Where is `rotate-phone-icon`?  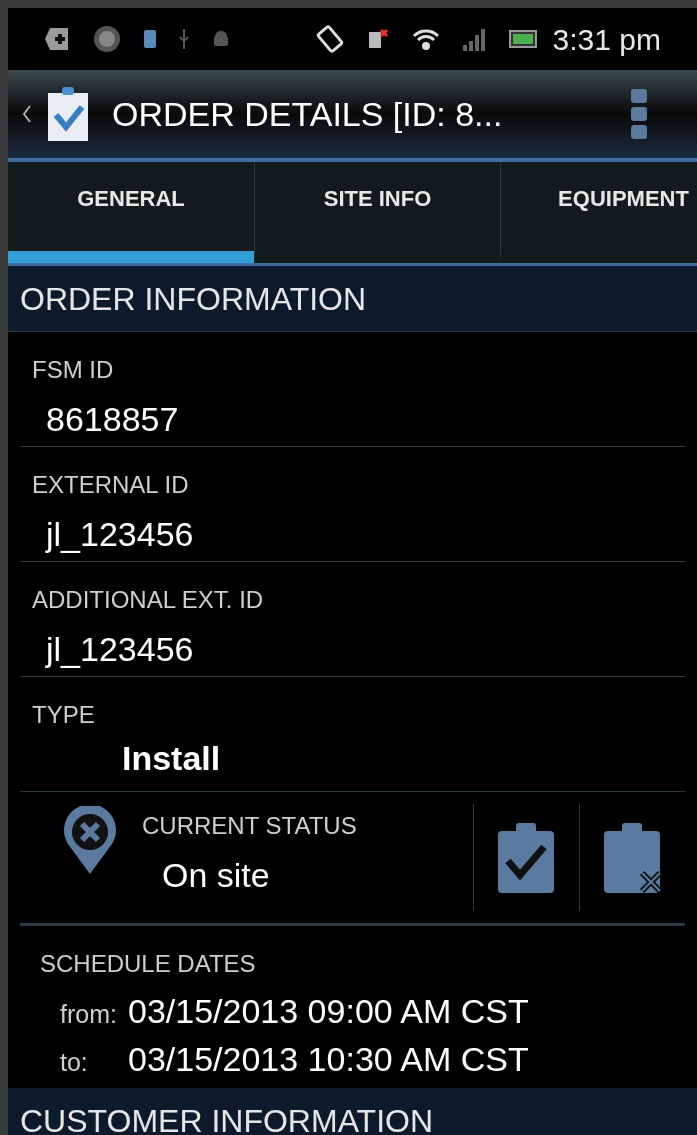
rotate-phone-icon is located at coordinates (329, 39).